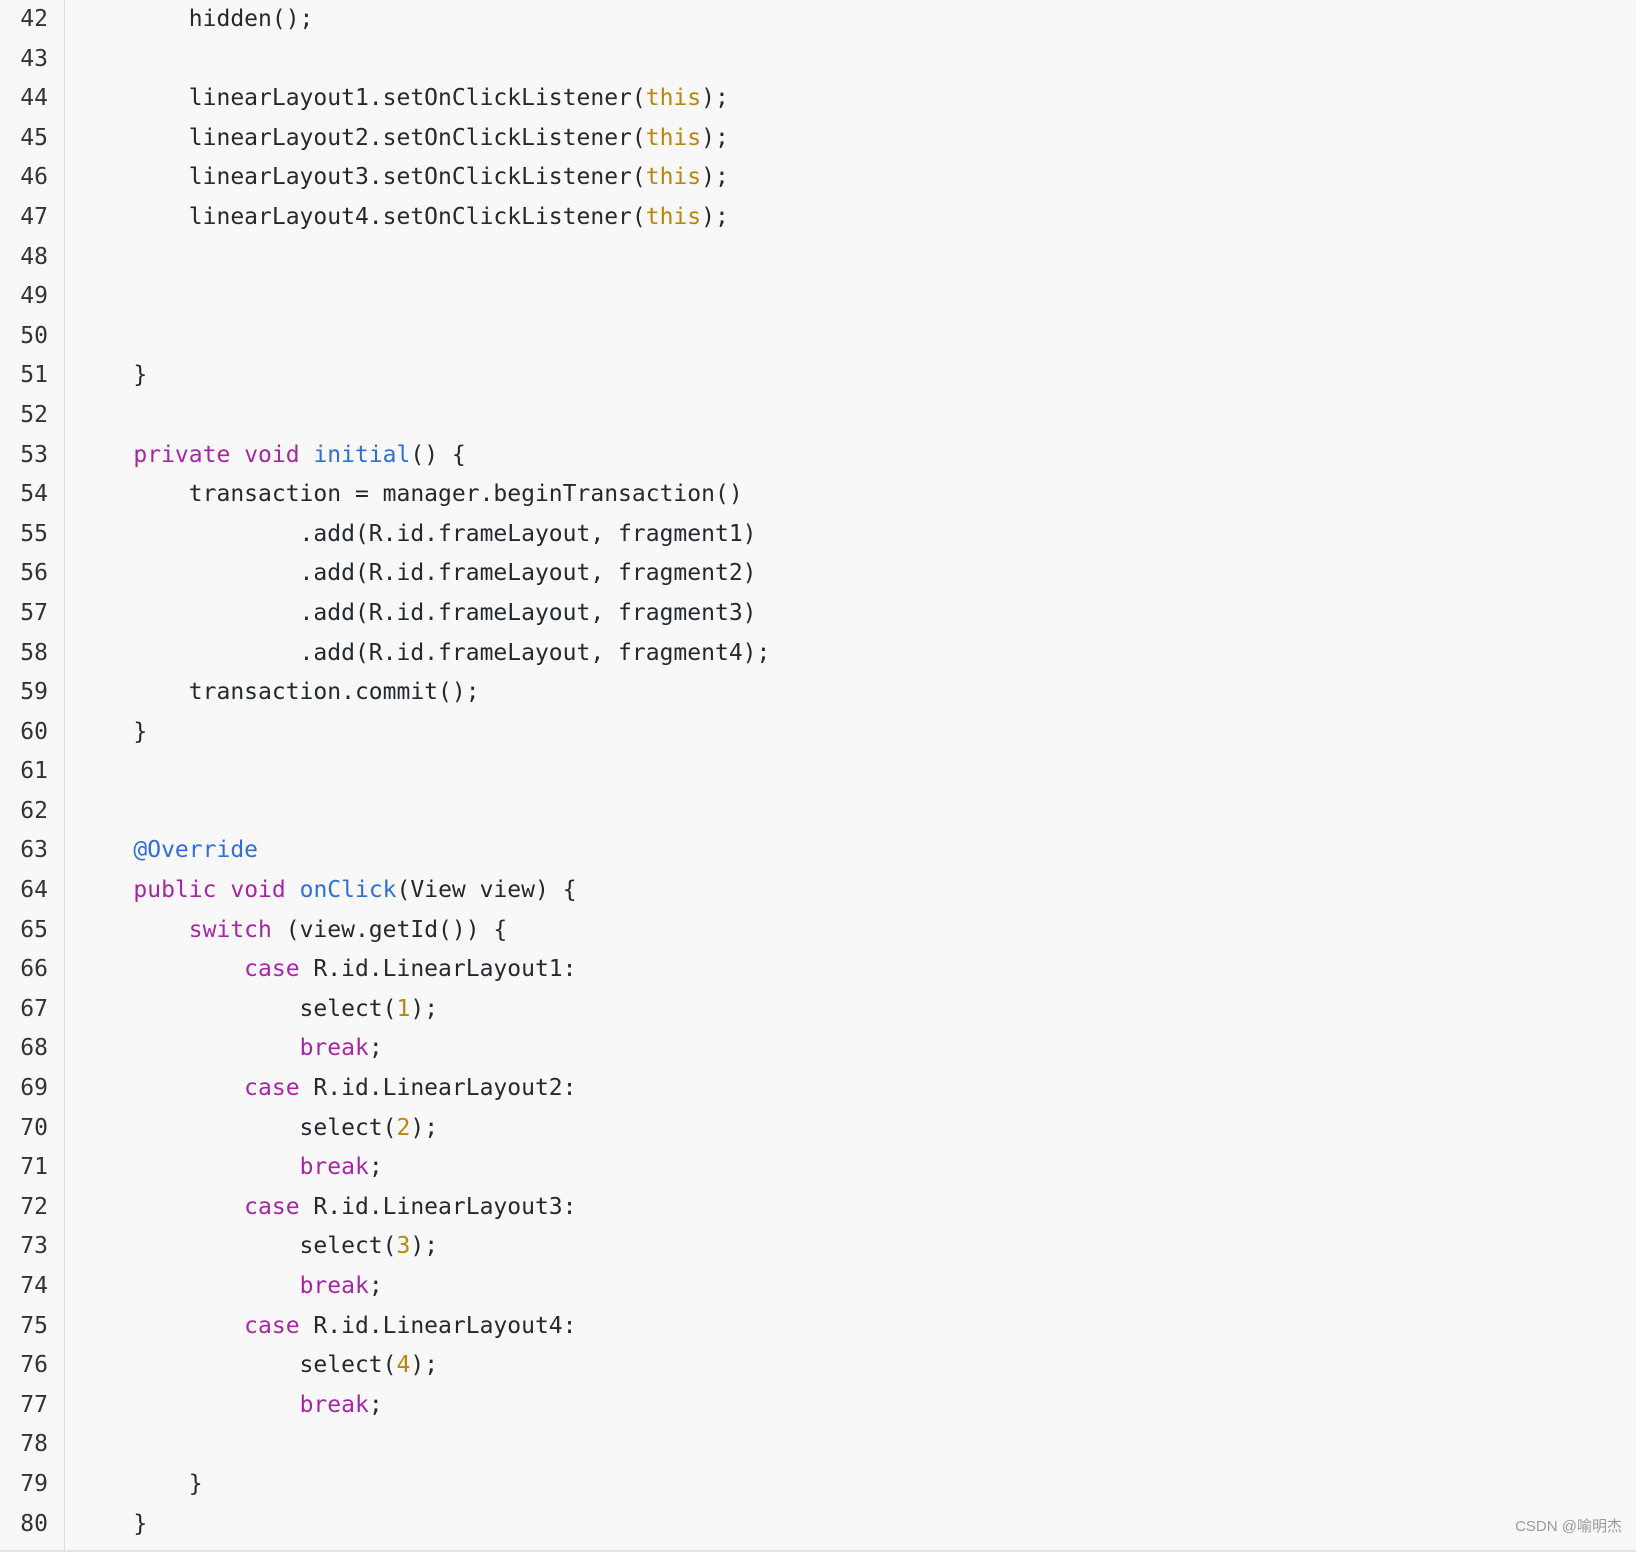 Image resolution: width=1636 pixels, height=1552 pixels. I want to click on code-token: transaction.commit();, so click(279, 692).